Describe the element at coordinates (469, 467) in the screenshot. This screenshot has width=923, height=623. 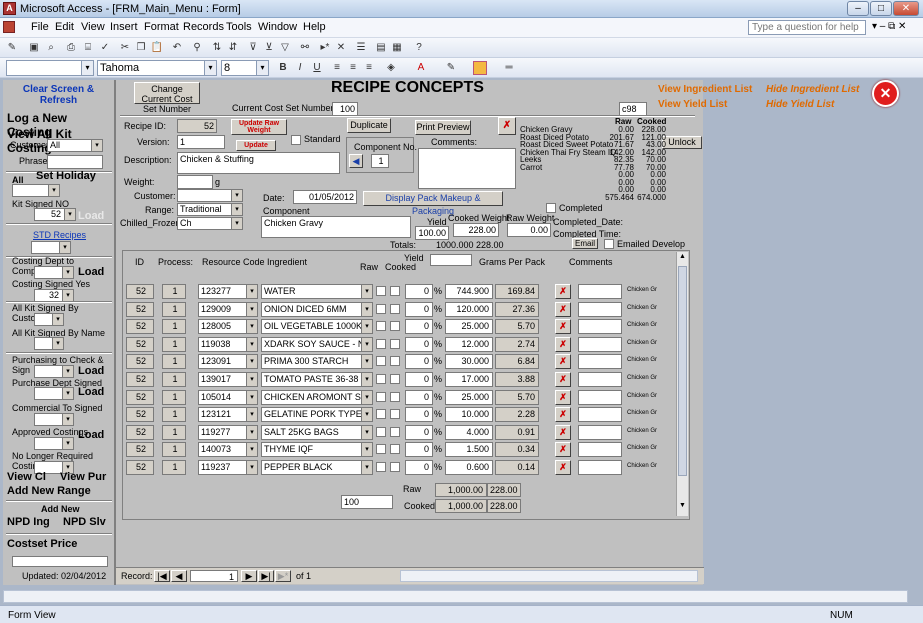
I see `grams-input: 0.600` at that location.